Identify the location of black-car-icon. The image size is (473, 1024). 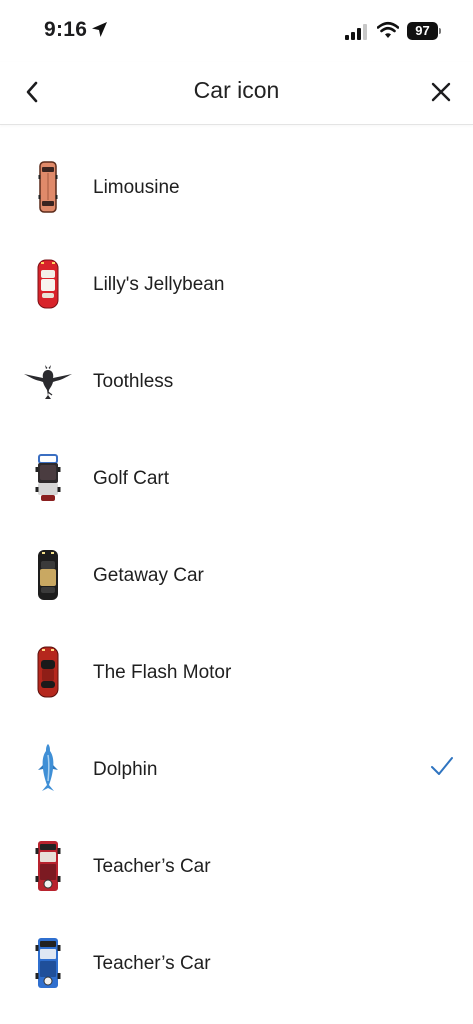
(48, 575).